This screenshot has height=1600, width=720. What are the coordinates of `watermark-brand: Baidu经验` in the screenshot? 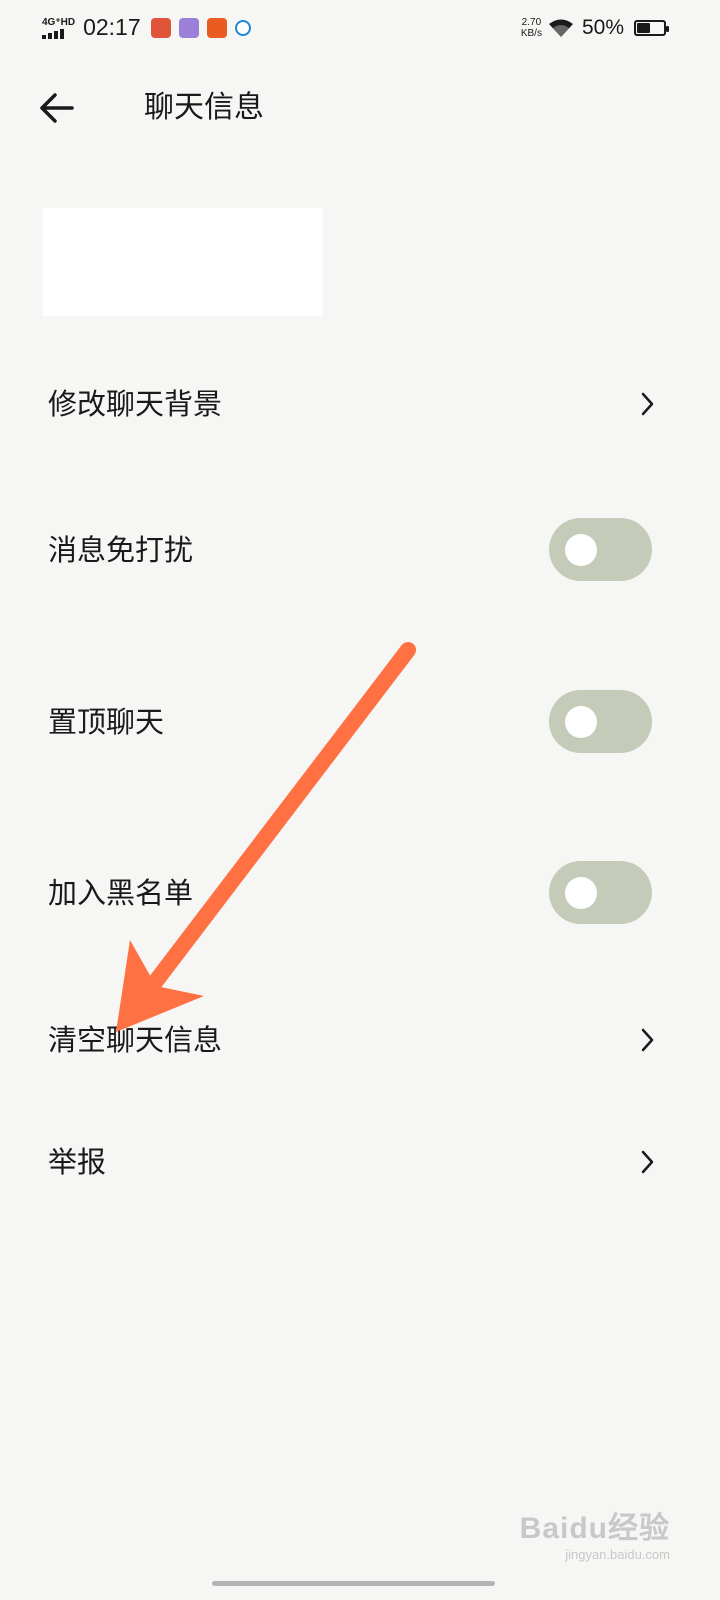 It's located at (594, 1528).